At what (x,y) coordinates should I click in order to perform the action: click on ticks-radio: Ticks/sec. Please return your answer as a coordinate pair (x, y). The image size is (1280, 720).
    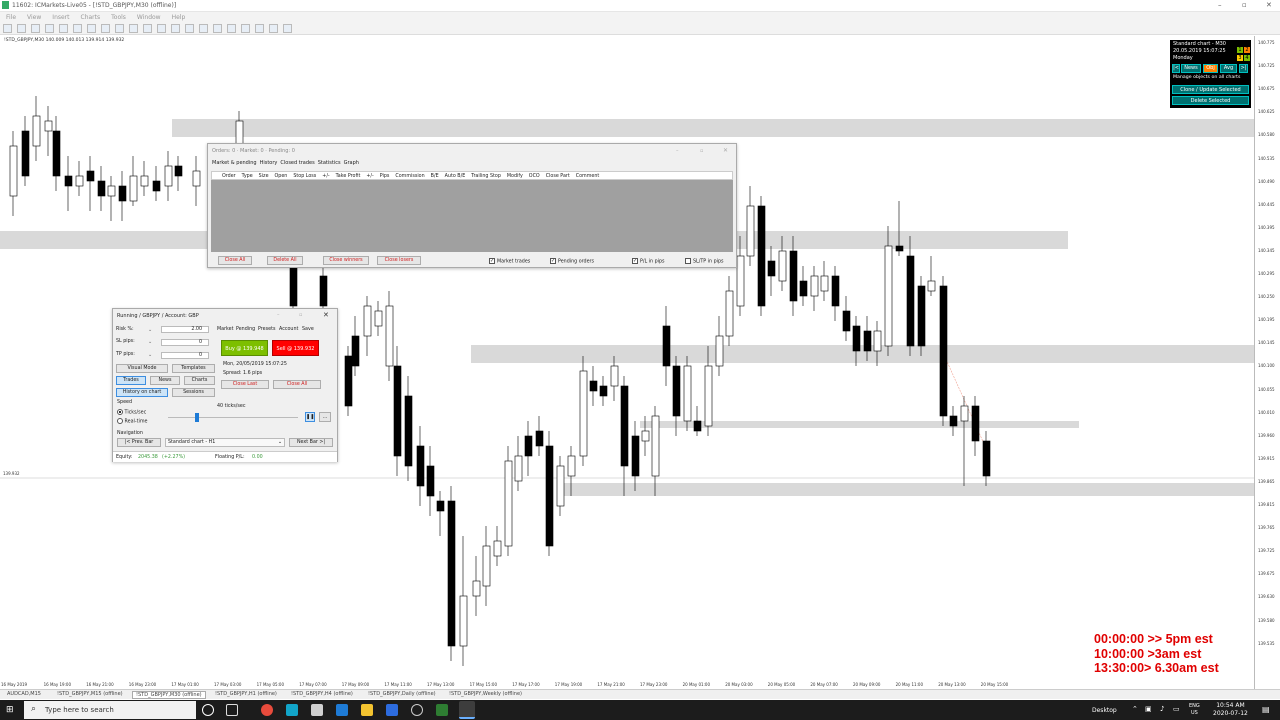
    Looking at the image, I should click on (131, 412).